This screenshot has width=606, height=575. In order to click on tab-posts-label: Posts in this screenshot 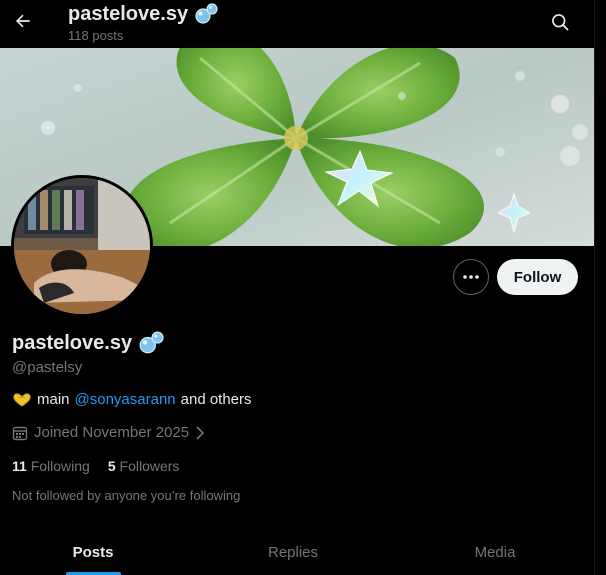, I will do `click(93, 552)`.